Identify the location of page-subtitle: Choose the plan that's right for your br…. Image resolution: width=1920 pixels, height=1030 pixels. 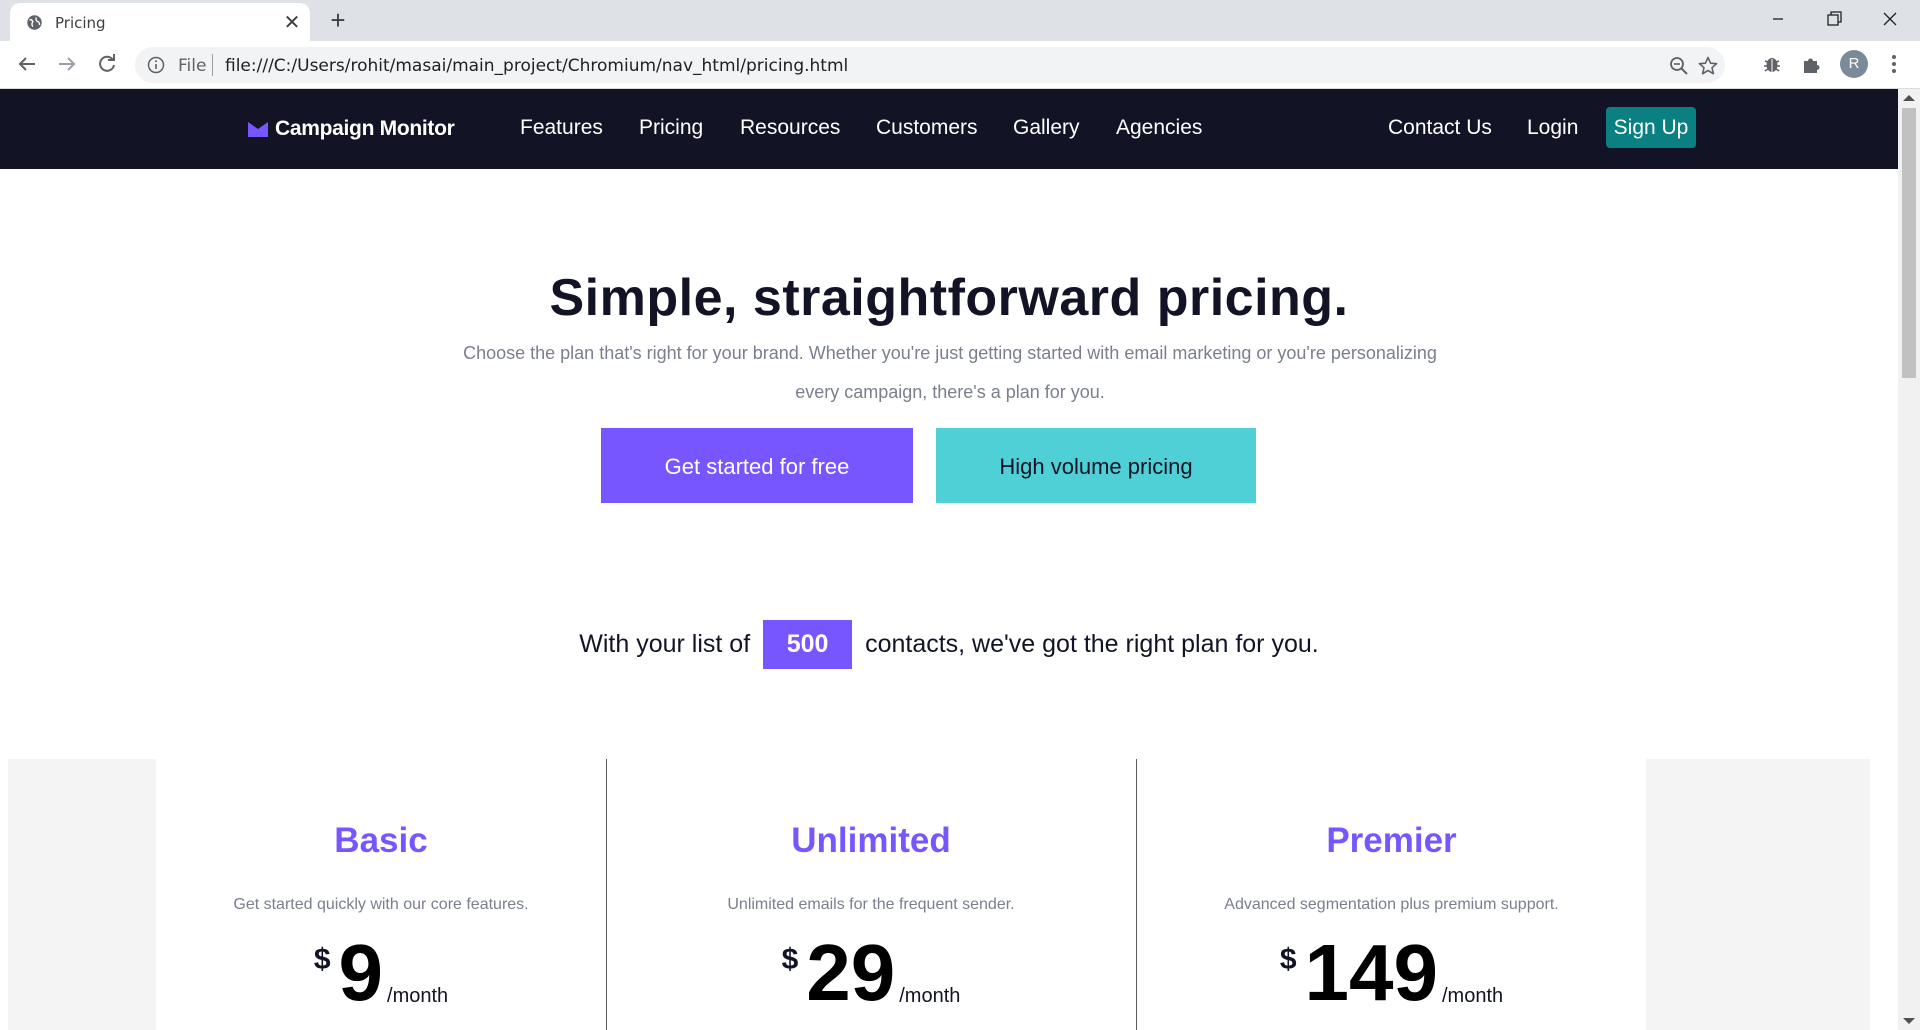
(950, 372).